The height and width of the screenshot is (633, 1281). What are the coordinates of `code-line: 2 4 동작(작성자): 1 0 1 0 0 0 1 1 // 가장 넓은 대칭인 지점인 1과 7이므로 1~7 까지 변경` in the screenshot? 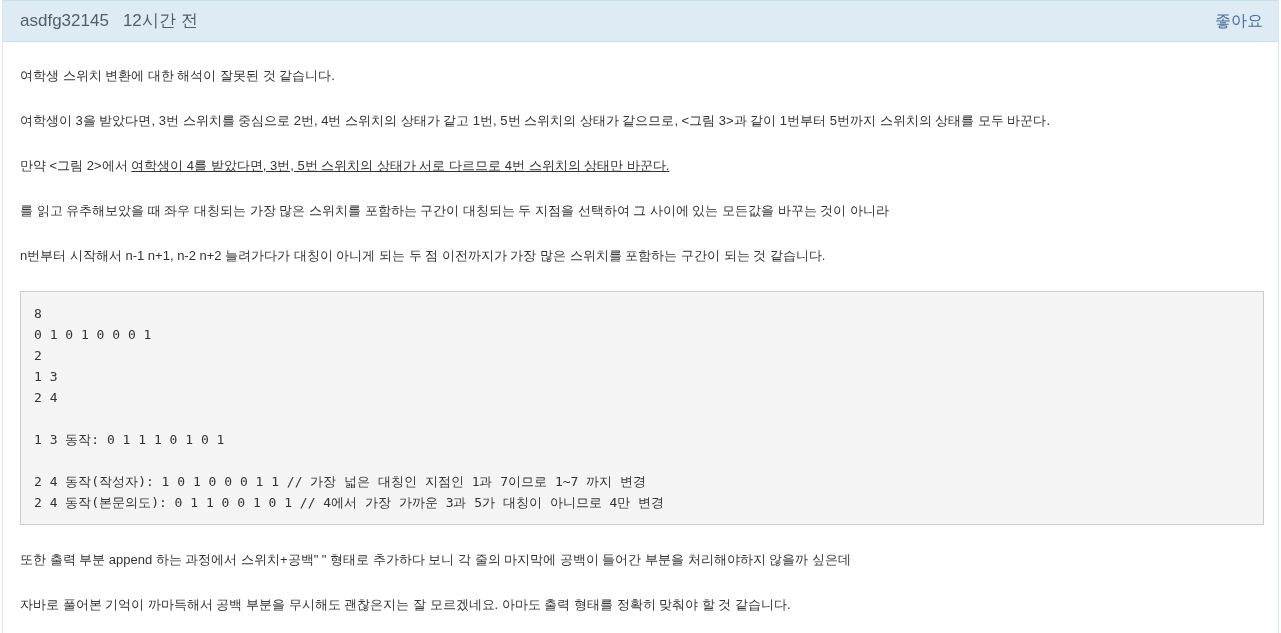 It's located at (341, 482).